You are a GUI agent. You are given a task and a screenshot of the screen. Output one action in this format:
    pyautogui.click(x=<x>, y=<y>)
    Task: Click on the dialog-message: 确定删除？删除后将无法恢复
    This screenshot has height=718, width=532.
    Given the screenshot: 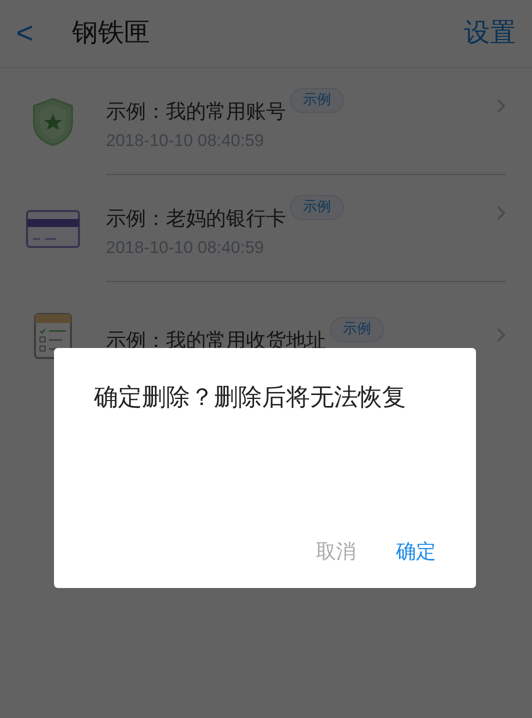 What is the action you would take?
    pyautogui.click(x=250, y=397)
    